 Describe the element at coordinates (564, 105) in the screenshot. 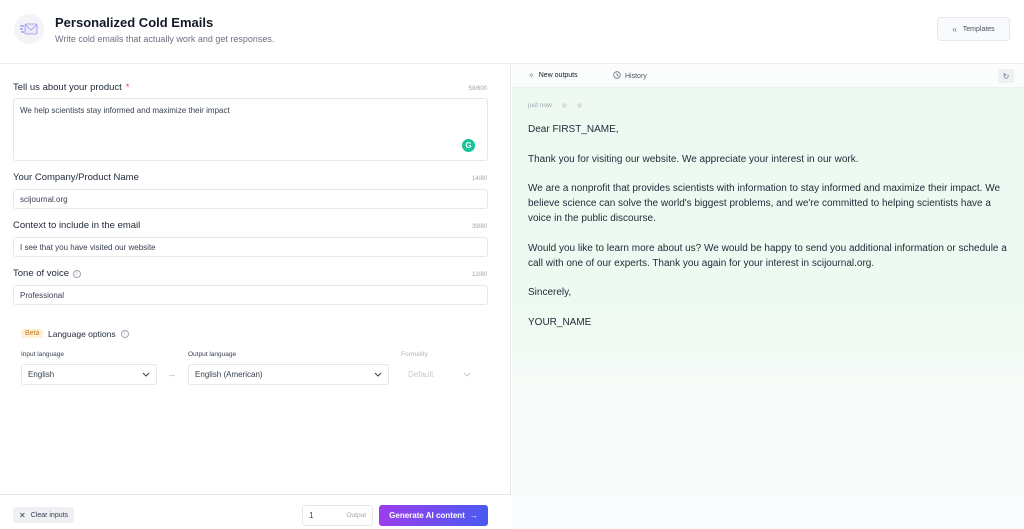

I see `copy-icon` at that location.